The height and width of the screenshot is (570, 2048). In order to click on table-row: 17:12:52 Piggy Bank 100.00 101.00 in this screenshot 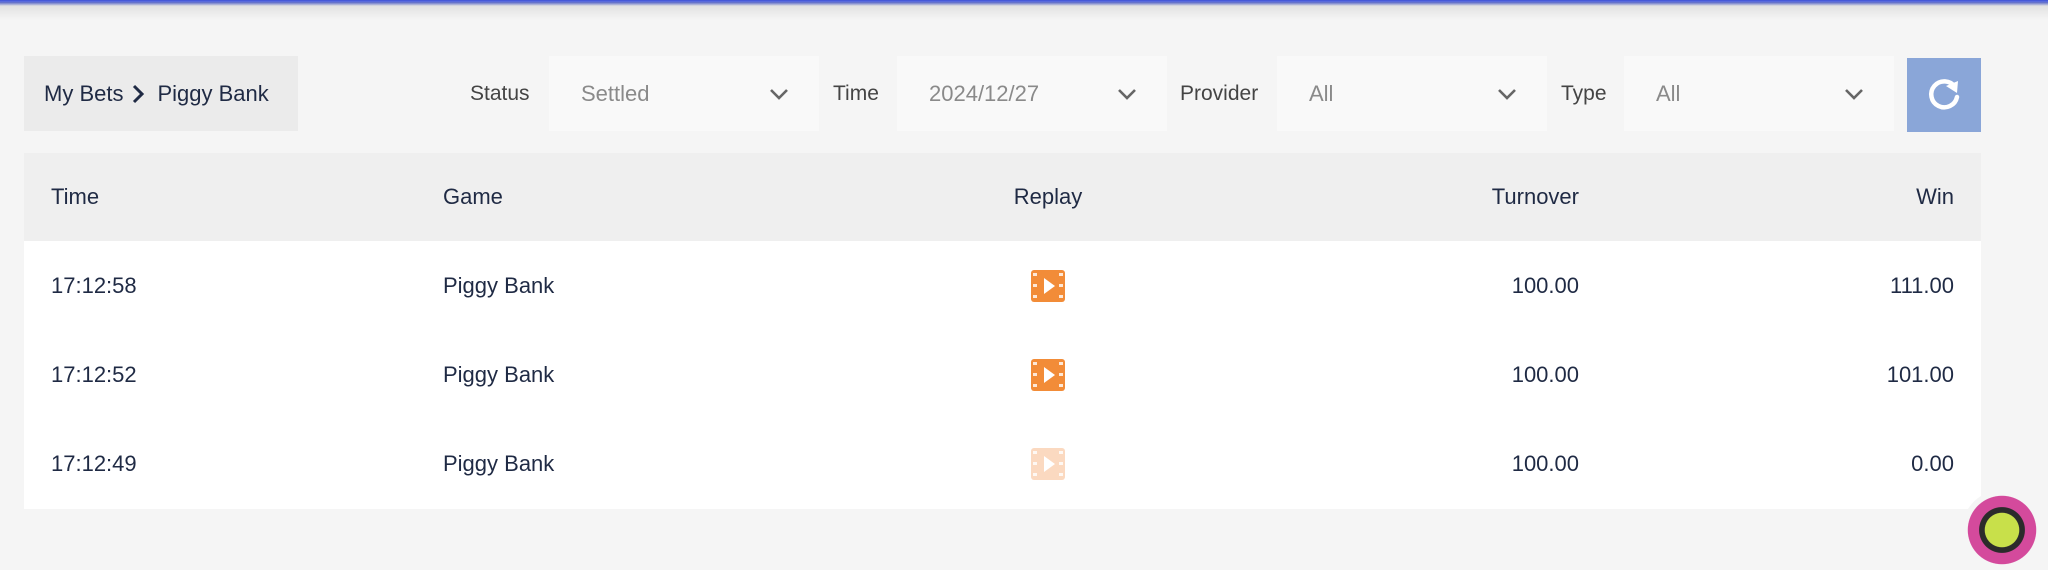, I will do `click(1002, 374)`.